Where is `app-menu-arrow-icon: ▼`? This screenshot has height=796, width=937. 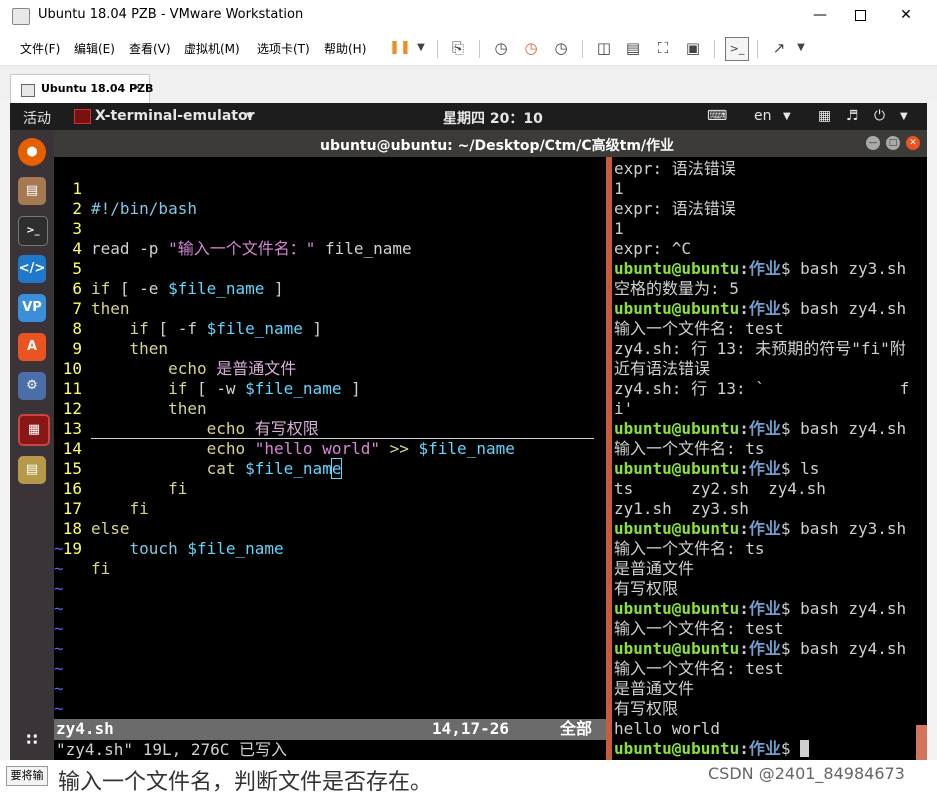 app-menu-arrow-icon: ▼ is located at coordinates (250, 116).